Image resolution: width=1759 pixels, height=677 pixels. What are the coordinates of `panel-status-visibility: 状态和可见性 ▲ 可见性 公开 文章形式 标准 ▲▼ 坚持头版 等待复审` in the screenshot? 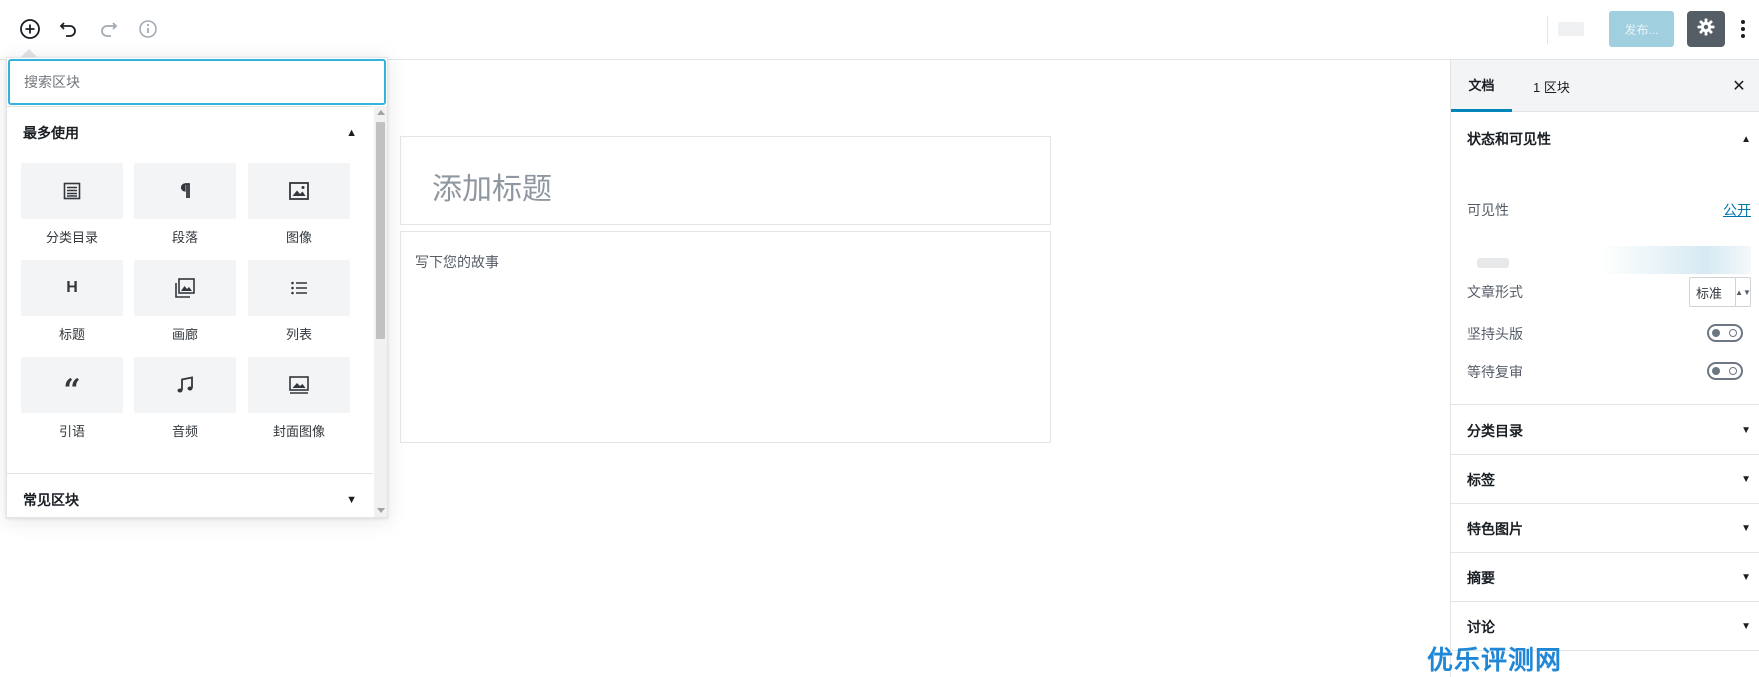 It's located at (1605, 258).